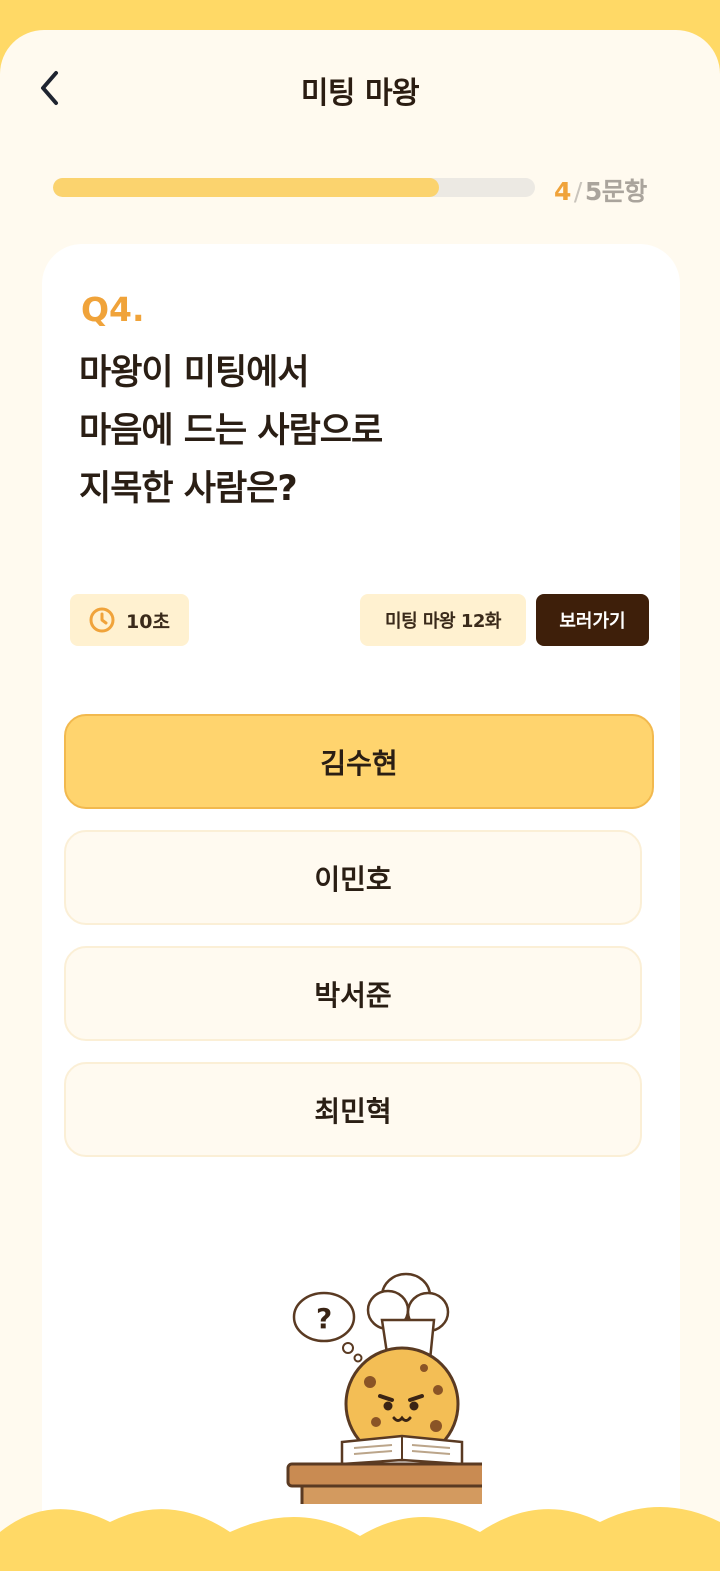 The width and height of the screenshot is (720, 1571). What do you see at coordinates (102, 620) in the screenshot?
I see `clock-icon` at bounding box center [102, 620].